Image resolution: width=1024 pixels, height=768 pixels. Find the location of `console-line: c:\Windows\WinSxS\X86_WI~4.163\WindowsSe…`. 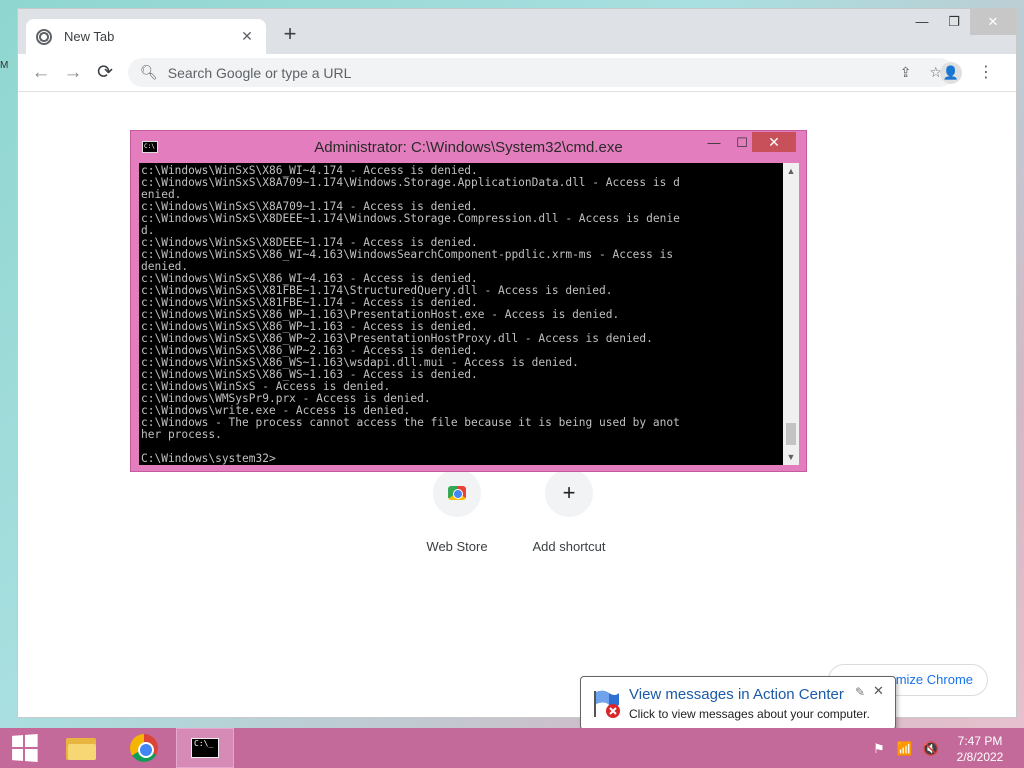

console-line: c:\Windows\WinSxS\X86_WI~4.163\WindowsSe… is located at coordinates (407, 254).